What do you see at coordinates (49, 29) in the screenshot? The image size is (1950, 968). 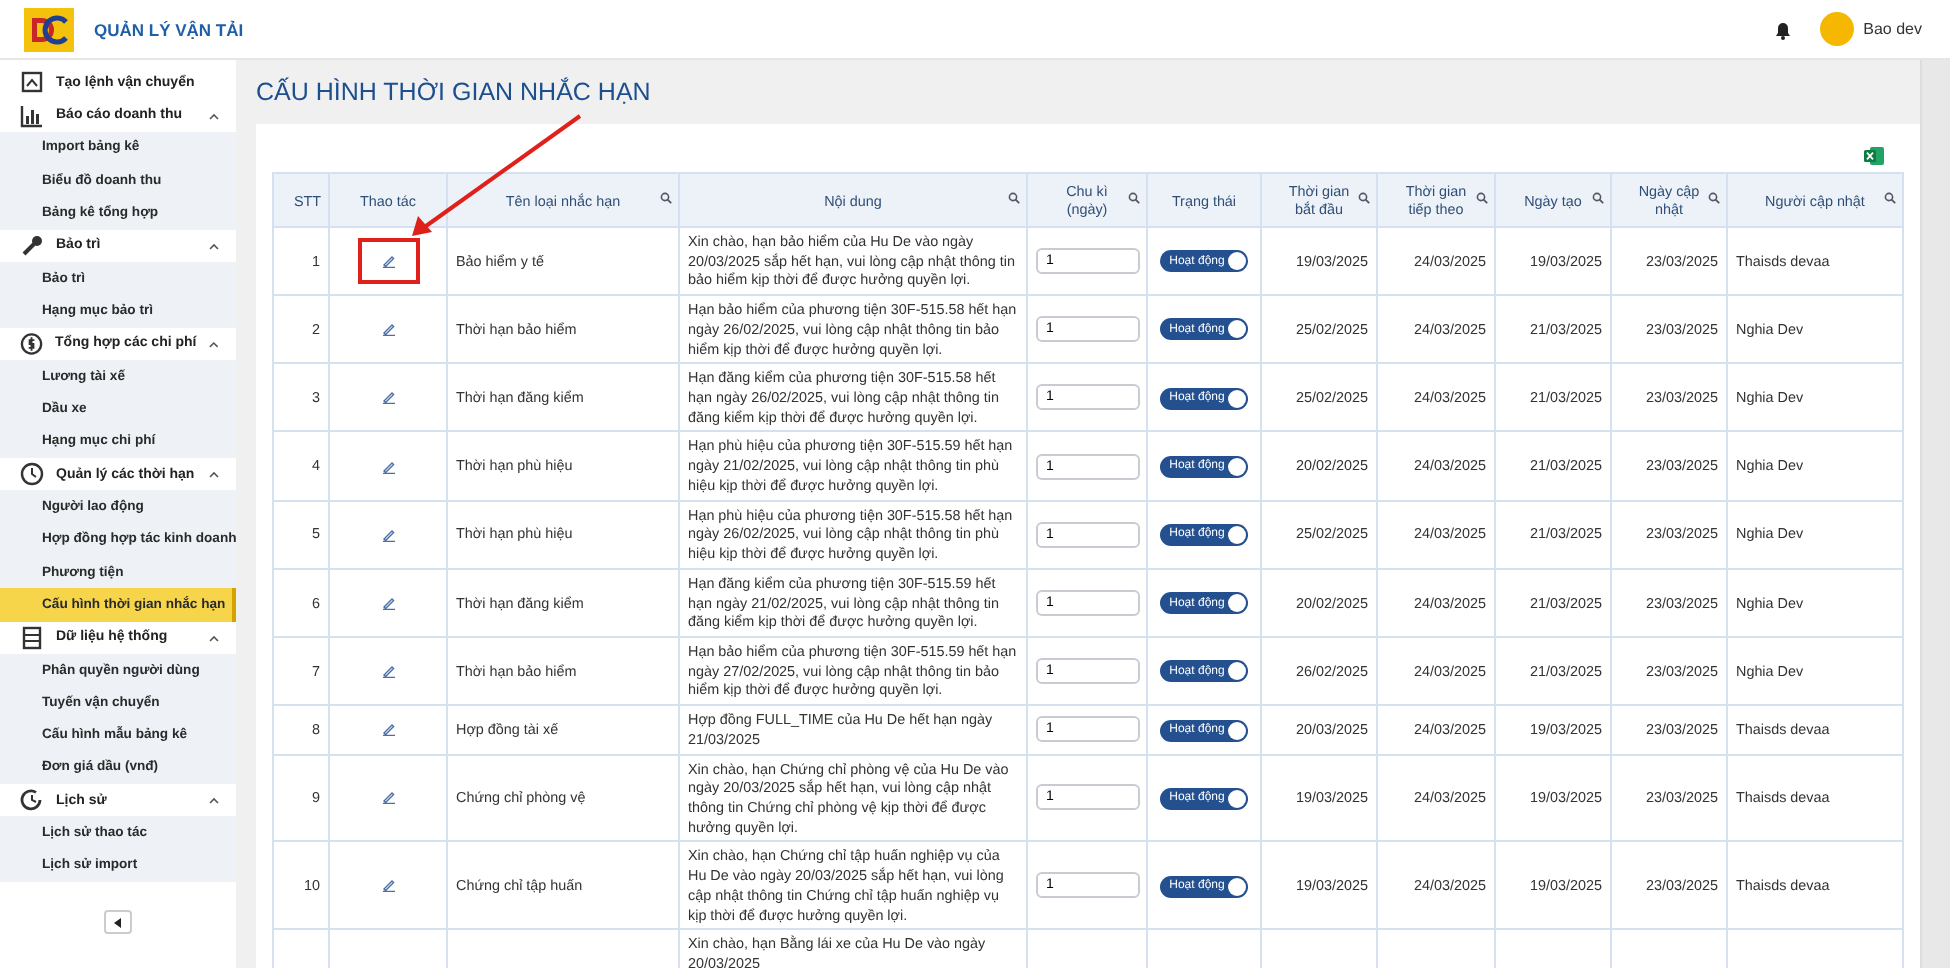 I see `logo-icon` at bounding box center [49, 29].